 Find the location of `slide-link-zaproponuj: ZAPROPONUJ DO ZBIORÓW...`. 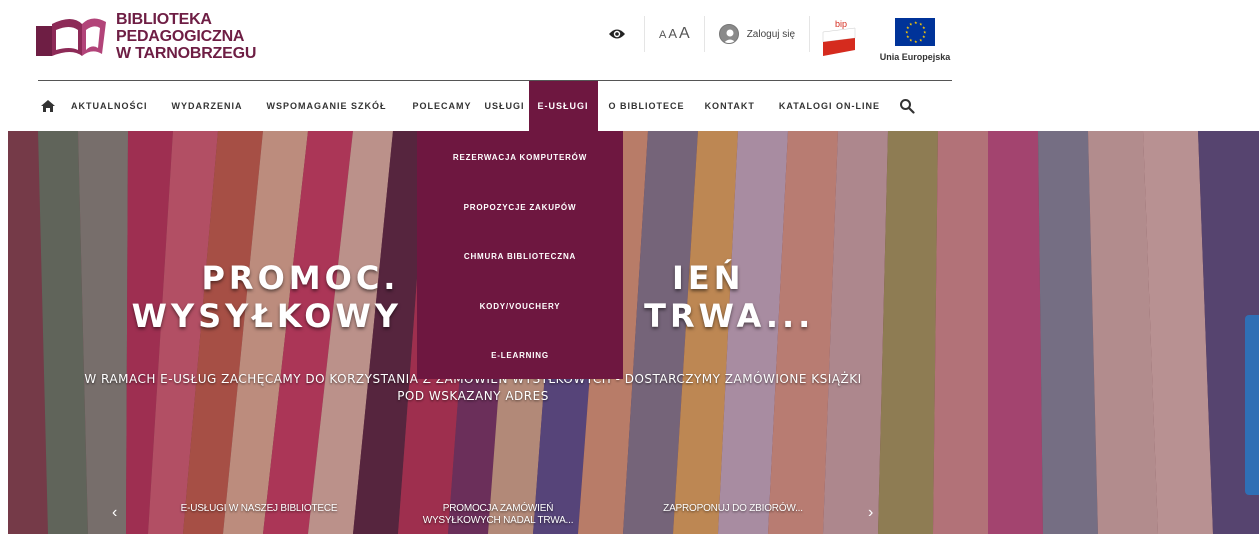

slide-link-zaproponuj: ZAPROPONUJ DO ZBIORÓW... is located at coordinates (733, 509).